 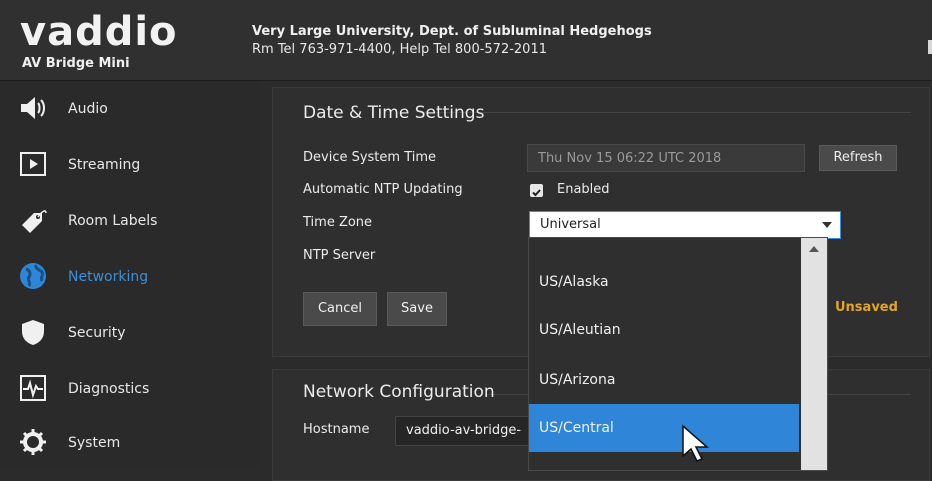 I want to click on sidebar-item-diagnostics: Diagnostics, so click(x=129, y=388).